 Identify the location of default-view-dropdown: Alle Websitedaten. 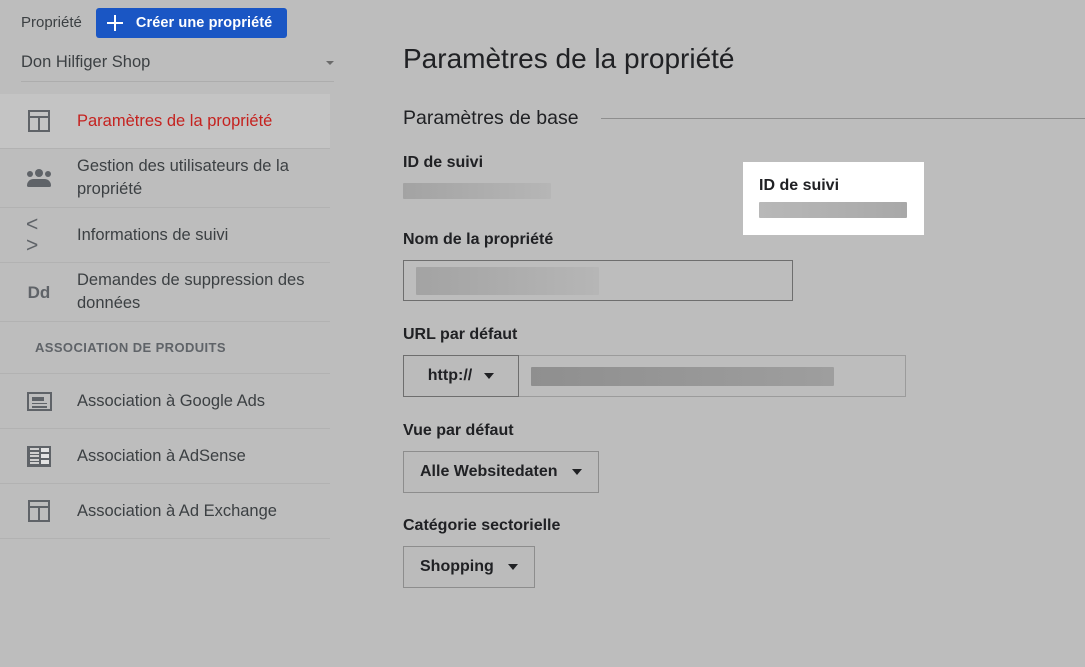
(501, 472).